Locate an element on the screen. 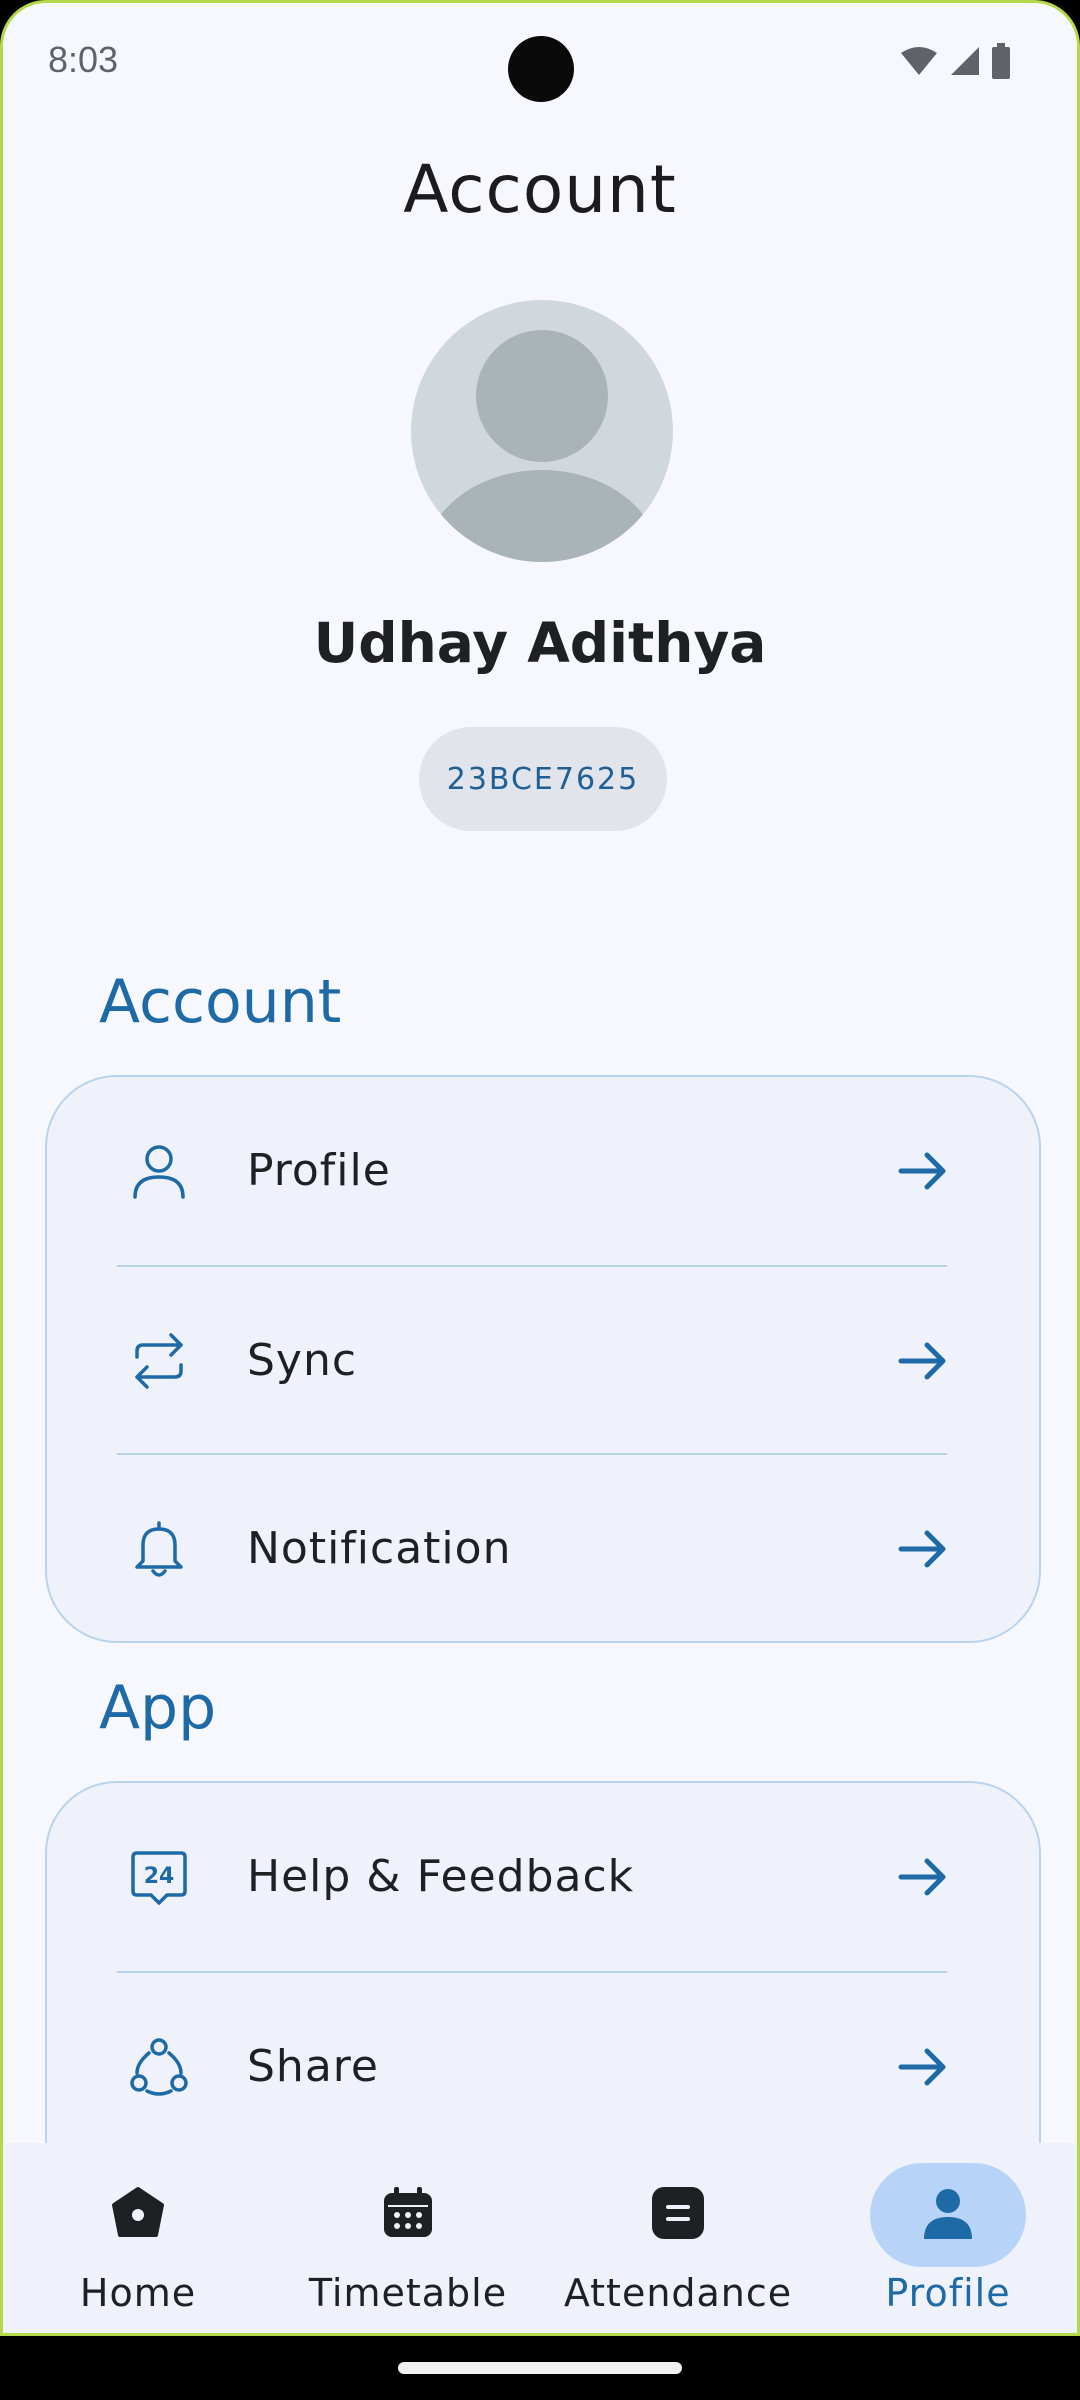  nav-label: Profile is located at coordinates (948, 2293).